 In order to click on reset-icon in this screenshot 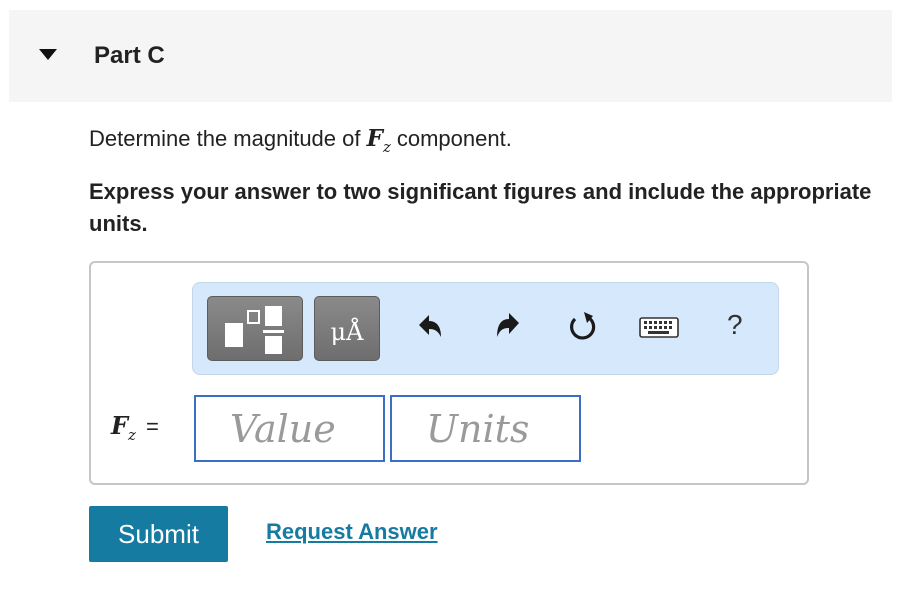, I will do `click(583, 326)`.